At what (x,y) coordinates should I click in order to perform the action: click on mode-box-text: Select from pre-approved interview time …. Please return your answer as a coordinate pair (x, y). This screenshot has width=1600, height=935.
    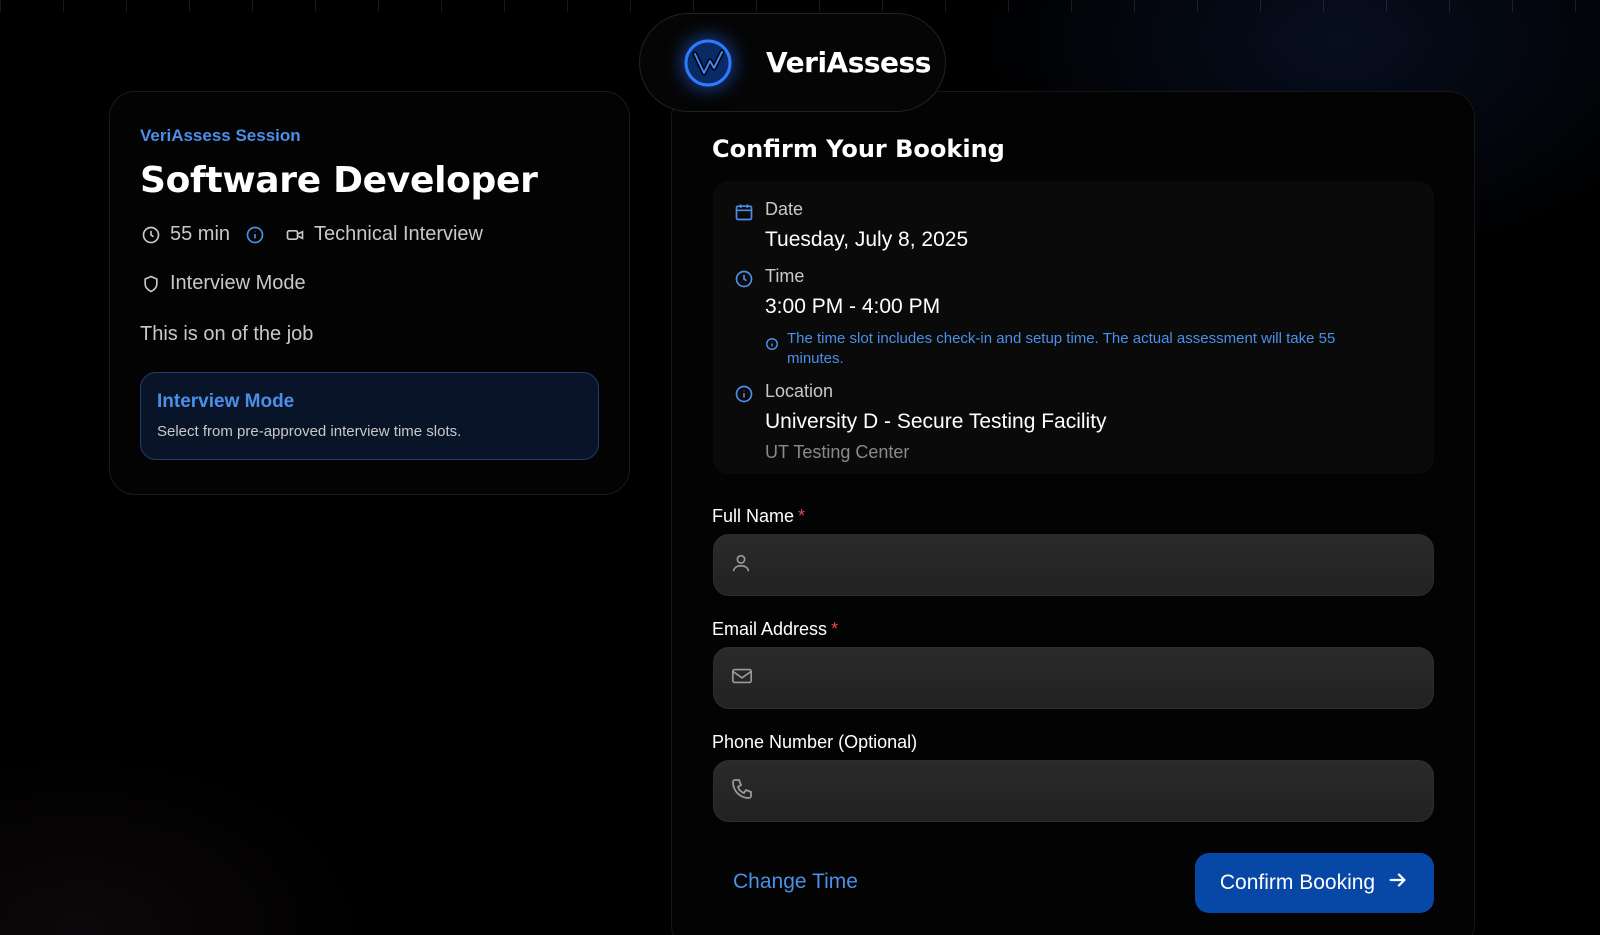
    Looking at the image, I should click on (309, 431).